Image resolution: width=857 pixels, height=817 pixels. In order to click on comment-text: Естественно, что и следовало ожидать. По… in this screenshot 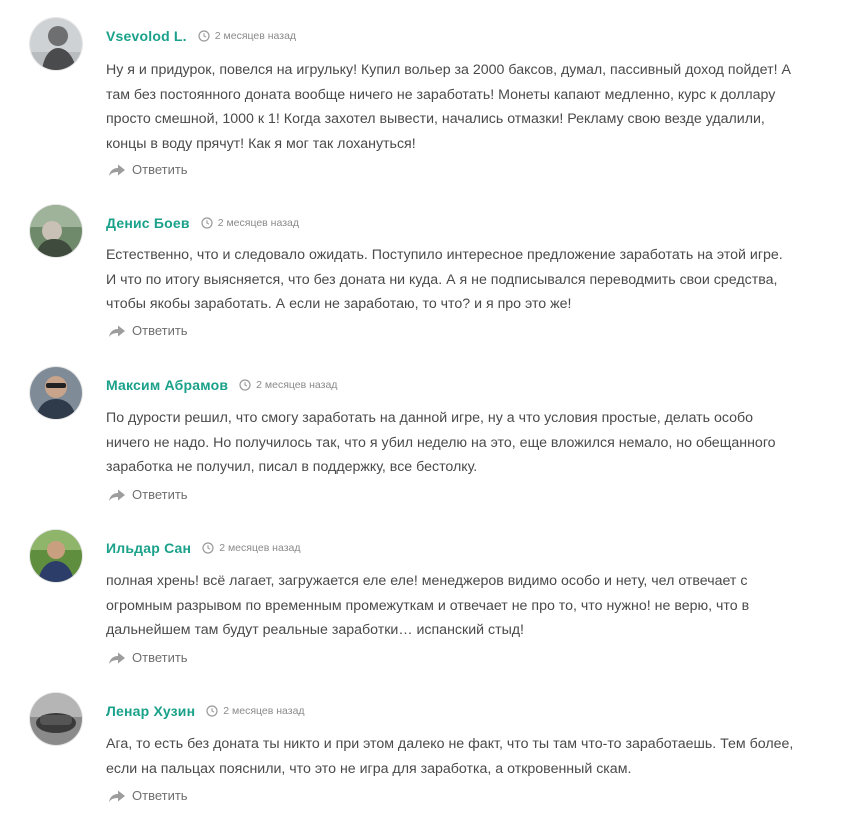, I will do `click(444, 279)`.